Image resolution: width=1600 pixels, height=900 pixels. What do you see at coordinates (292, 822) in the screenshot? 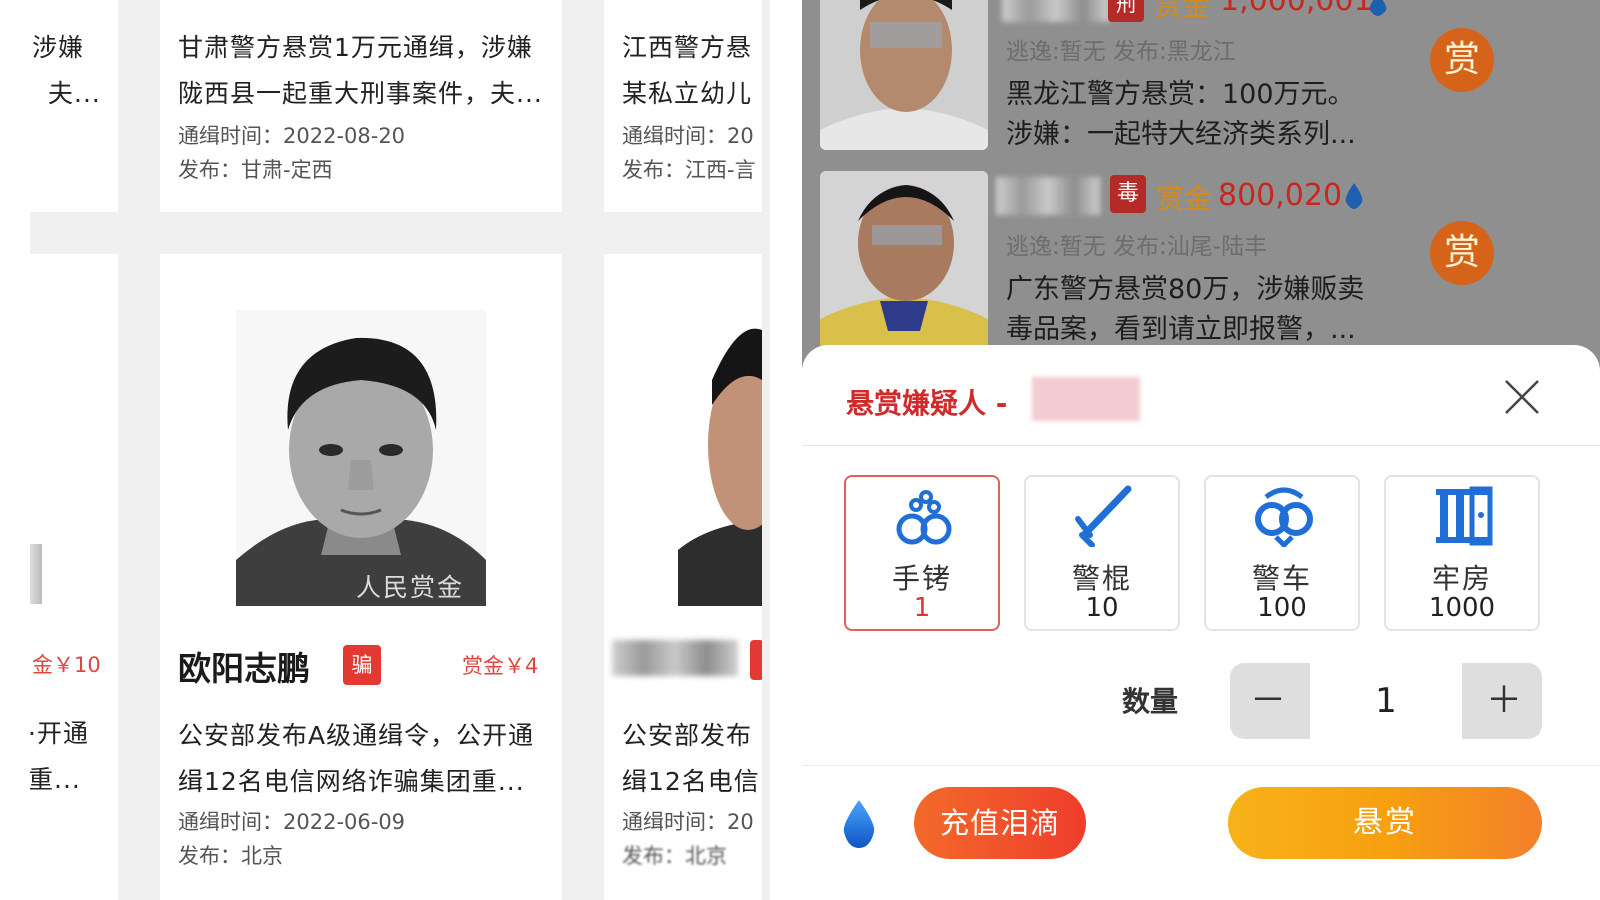
I see `wanted-time: 通缉时间：2022-06-09` at bounding box center [292, 822].